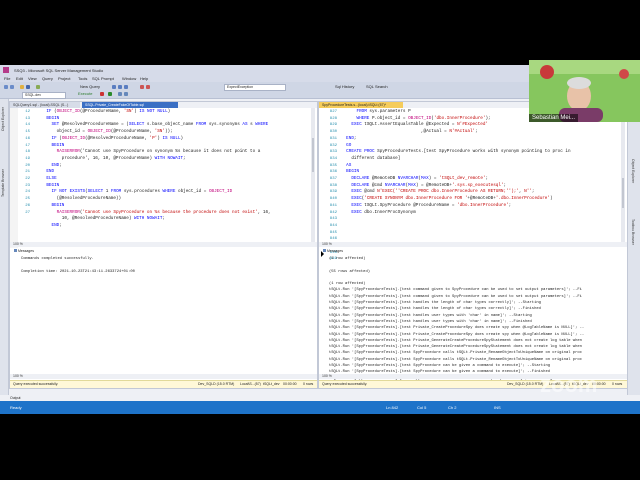 This screenshot has height=480, width=640. What do you see at coordinates (126, 87) in the screenshot?
I see `xmla-icon` at bounding box center [126, 87].